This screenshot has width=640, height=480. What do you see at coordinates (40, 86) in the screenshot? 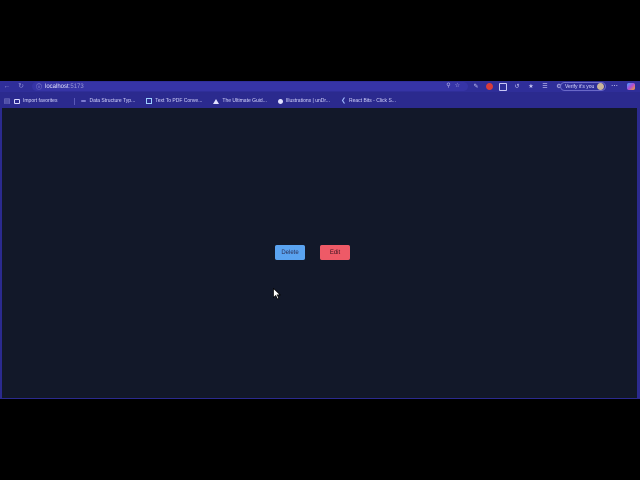
I see `site-info-icon: ⓘ` at bounding box center [40, 86].